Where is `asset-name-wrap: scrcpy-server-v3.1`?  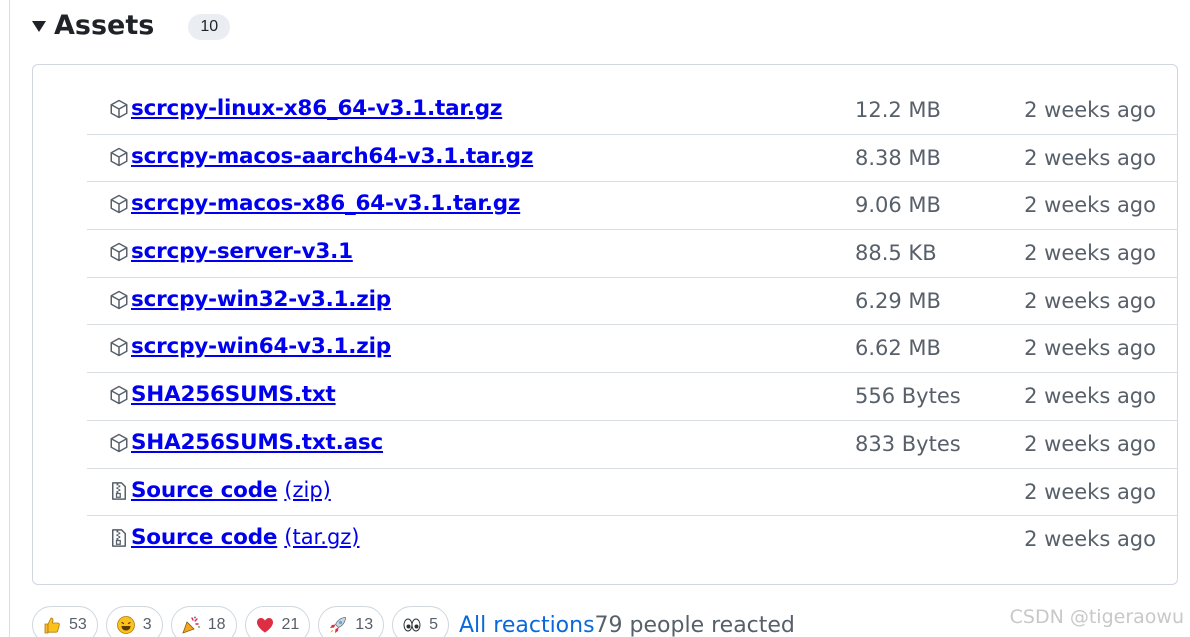
asset-name-wrap: scrcpy-server-v3.1 is located at coordinates (242, 251).